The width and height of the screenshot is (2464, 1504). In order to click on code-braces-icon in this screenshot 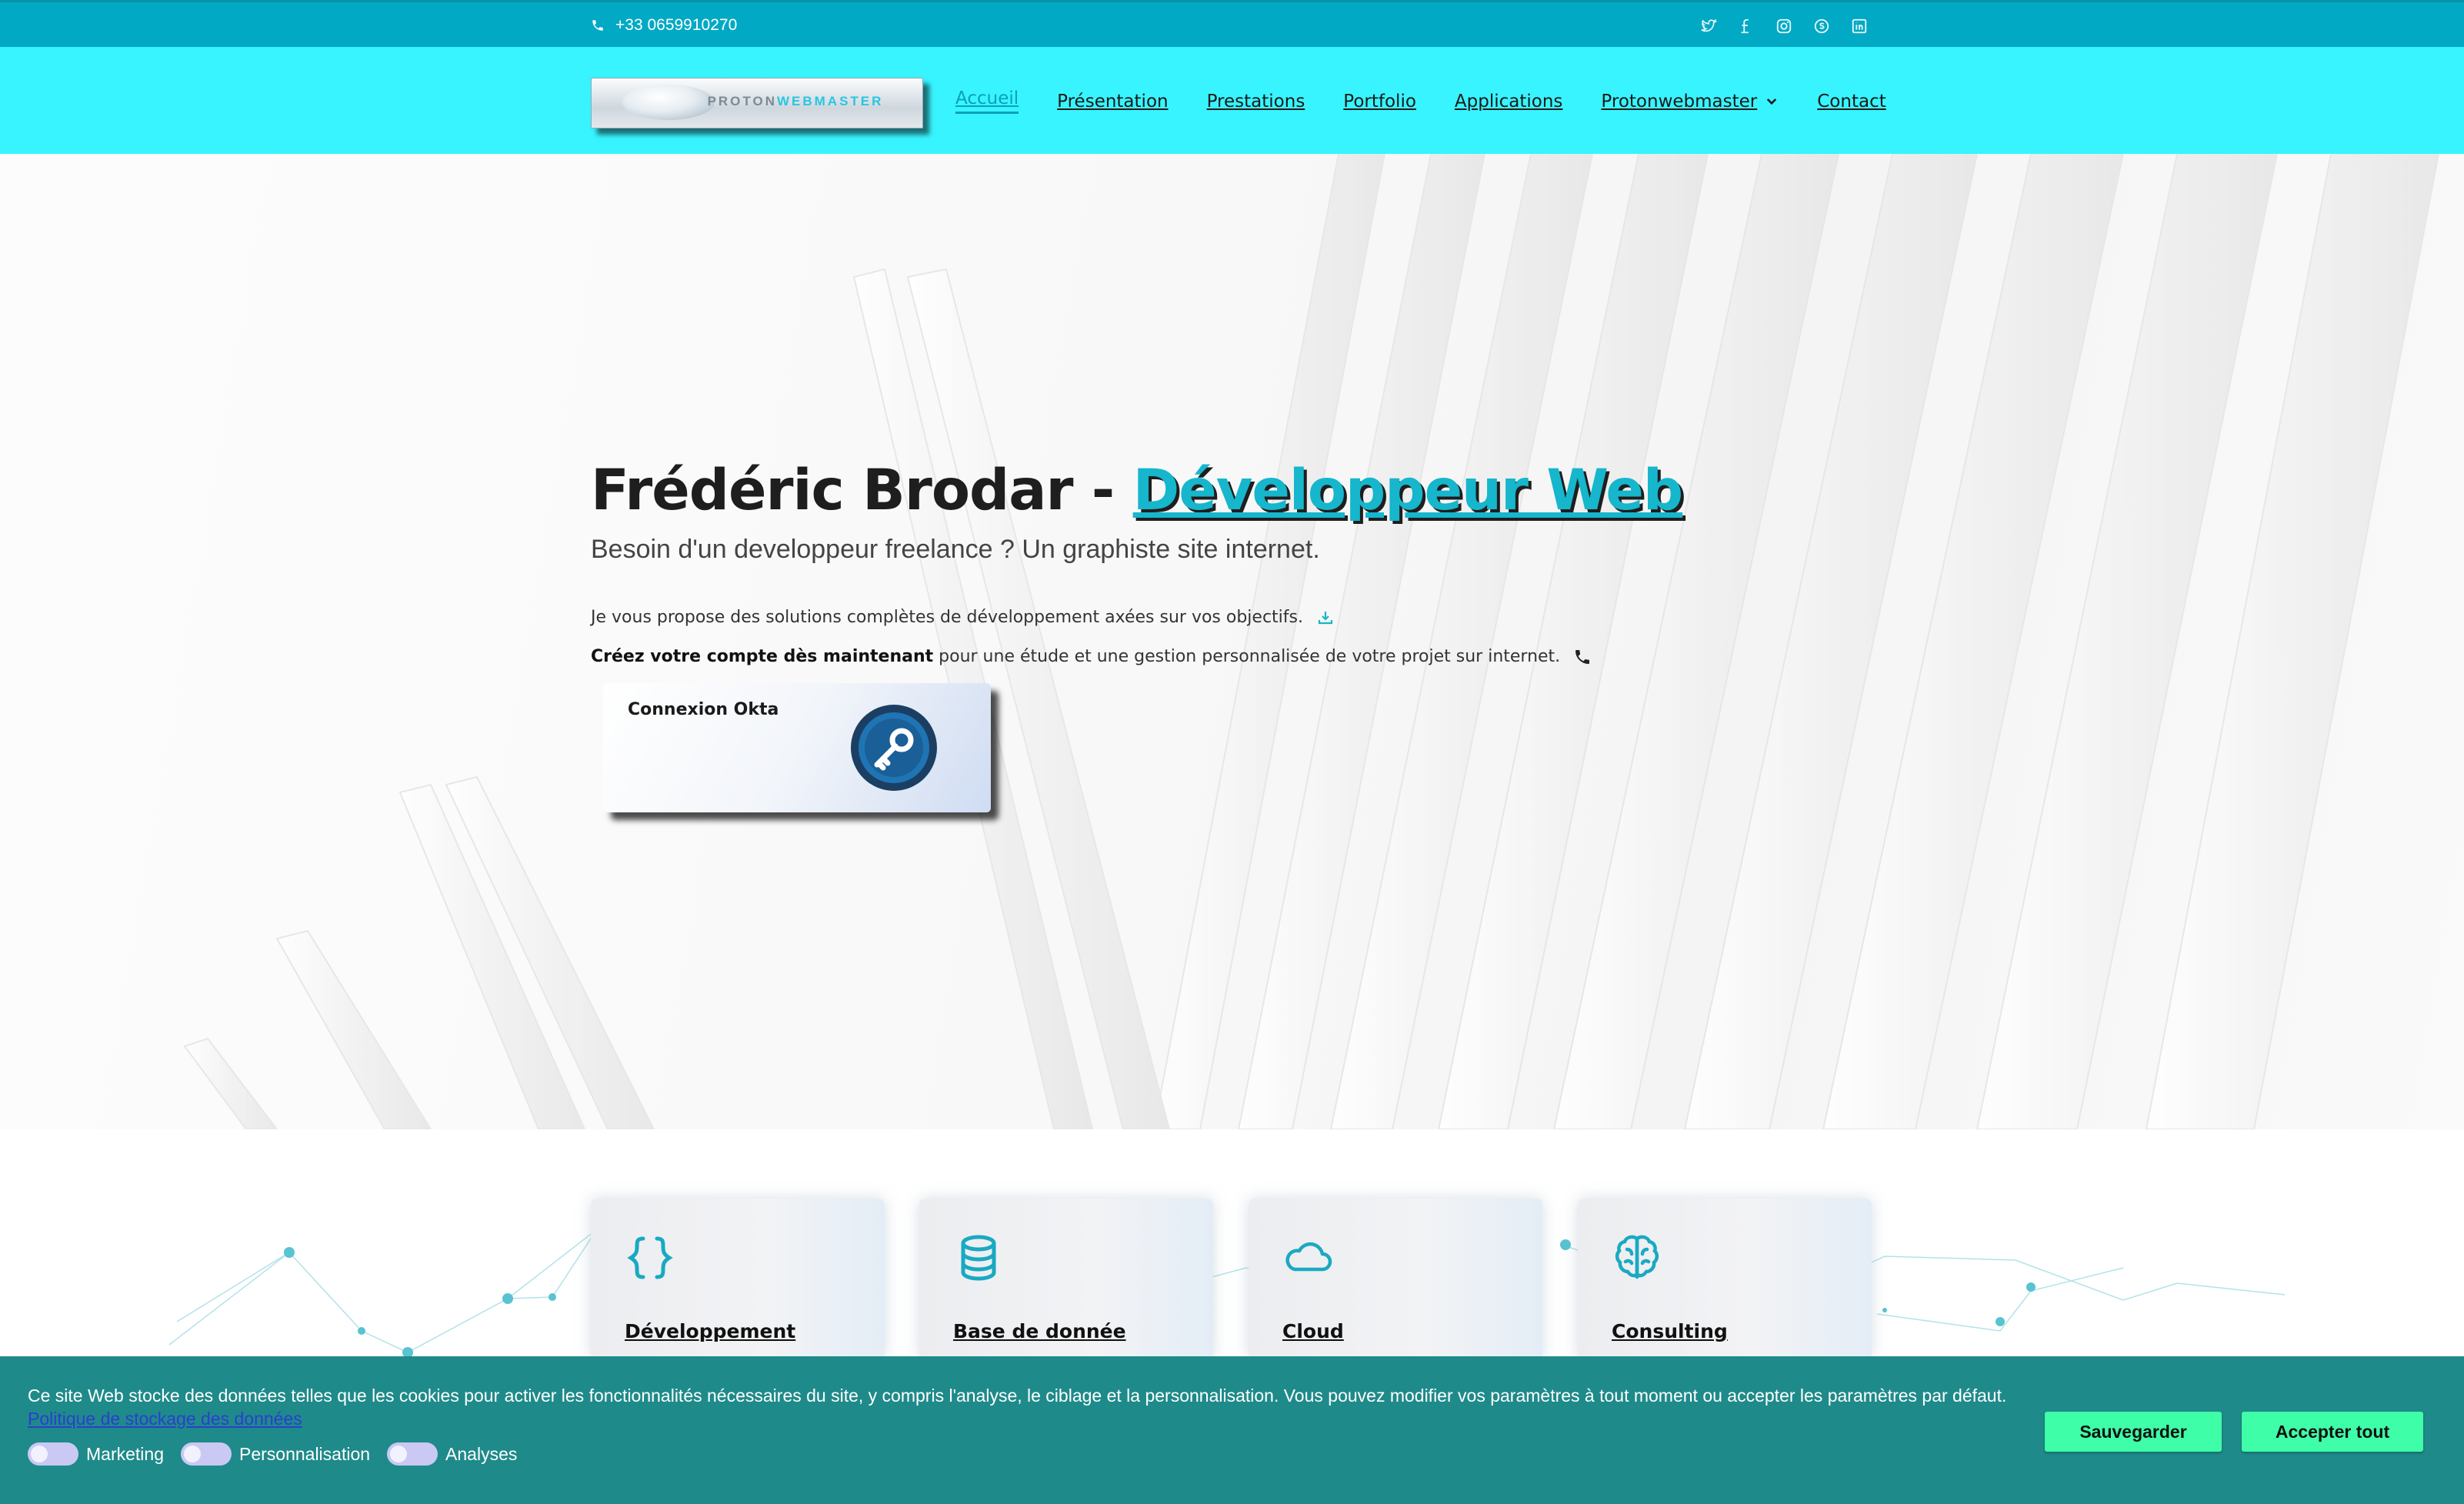, I will do `click(650, 1257)`.